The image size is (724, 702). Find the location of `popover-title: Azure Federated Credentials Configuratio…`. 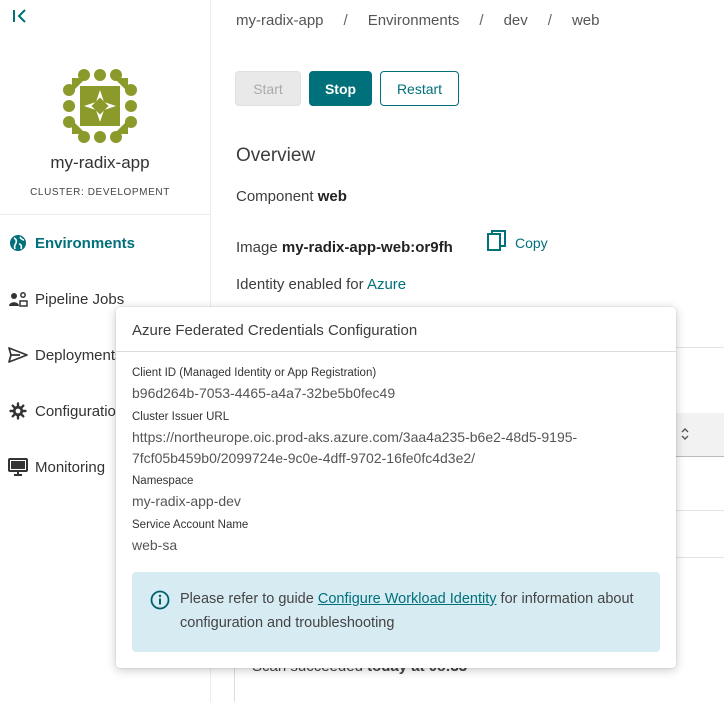

popover-title: Azure Federated Credentials Configuratio… is located at coordinates (275, 330).